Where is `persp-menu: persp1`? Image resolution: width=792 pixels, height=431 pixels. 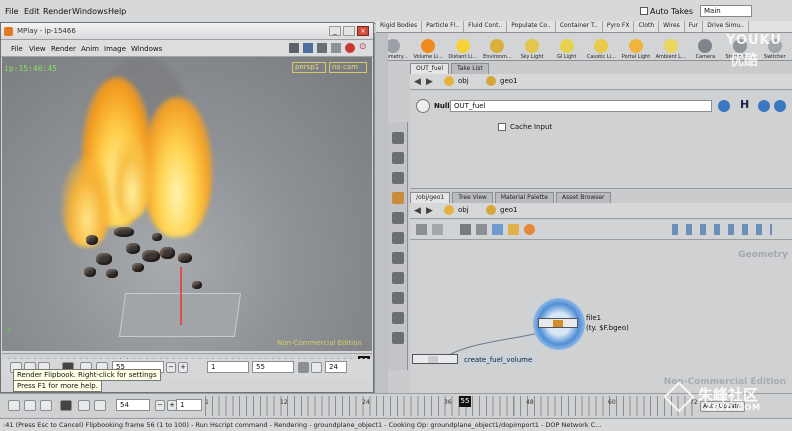
persp-menu: persp1 is located at coordinates (309, 67).